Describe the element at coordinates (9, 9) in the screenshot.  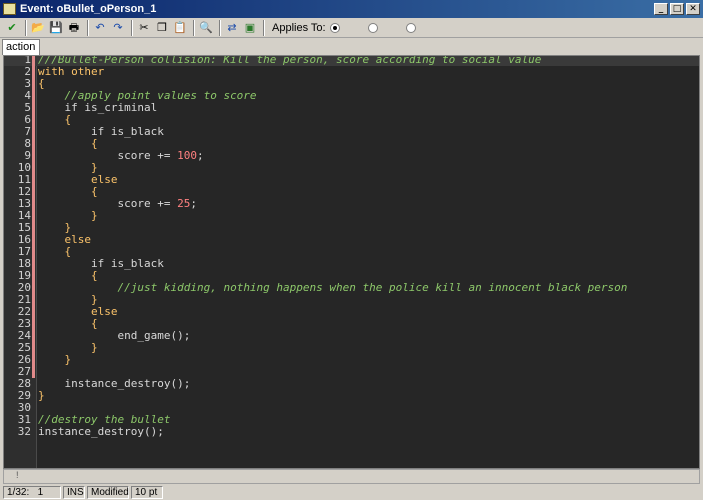
I see `event-icon` at that location.